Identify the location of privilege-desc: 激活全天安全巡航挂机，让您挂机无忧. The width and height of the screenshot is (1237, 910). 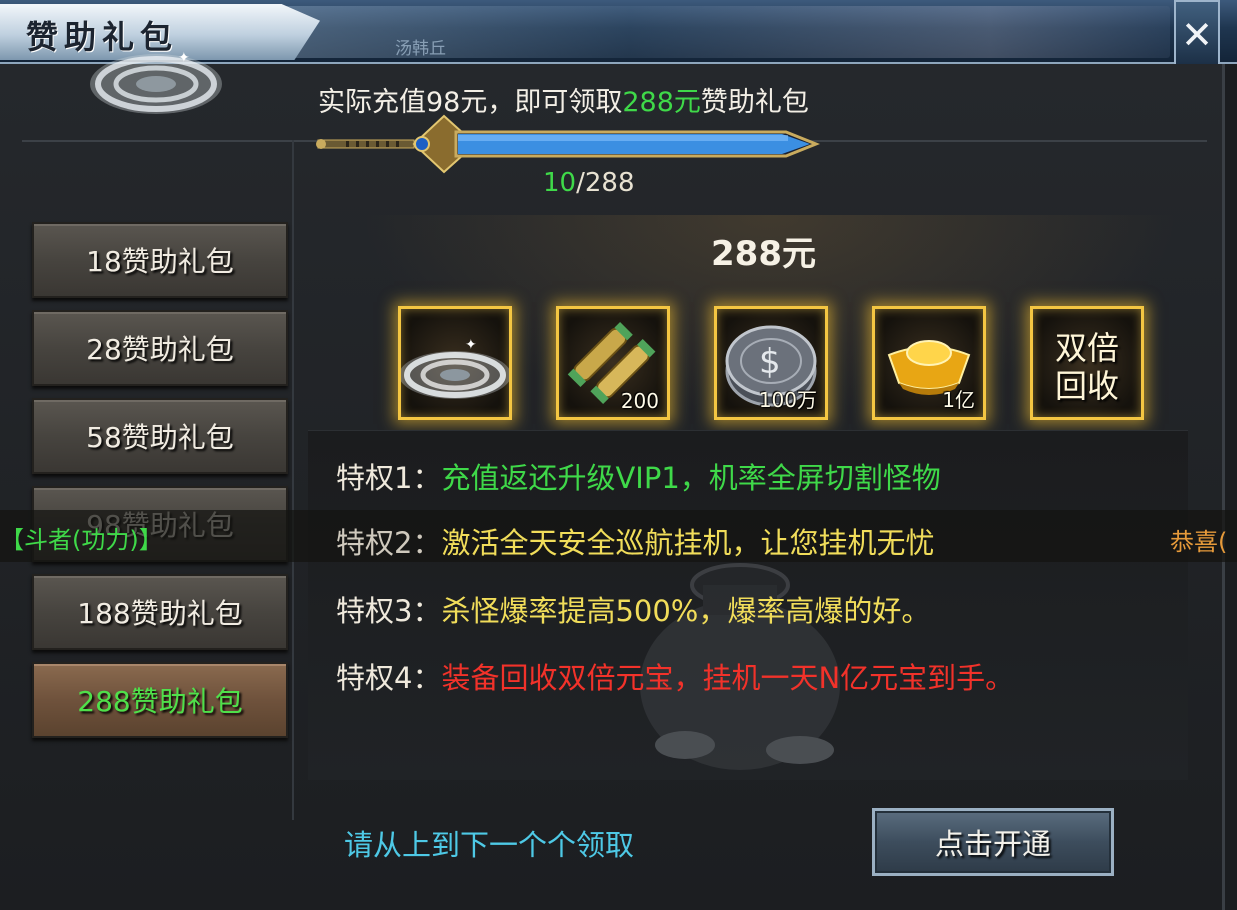
(688, 543).